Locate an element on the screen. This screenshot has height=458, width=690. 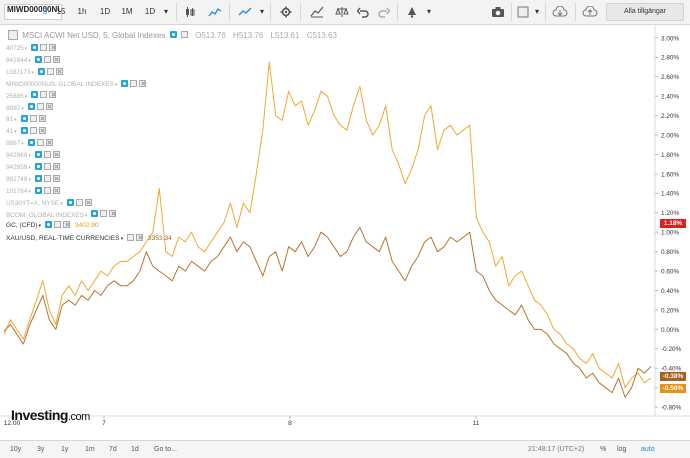
cloud-save-icon is located at coordinates (590, 12).